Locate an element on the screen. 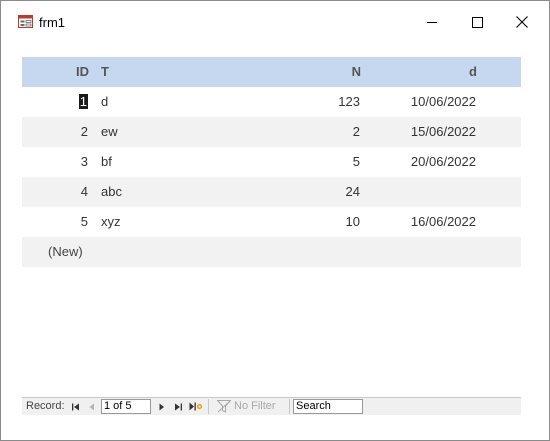 The height and width of the screenshot is (441, 550). last-record-icon is located at coordinates (178, 406).